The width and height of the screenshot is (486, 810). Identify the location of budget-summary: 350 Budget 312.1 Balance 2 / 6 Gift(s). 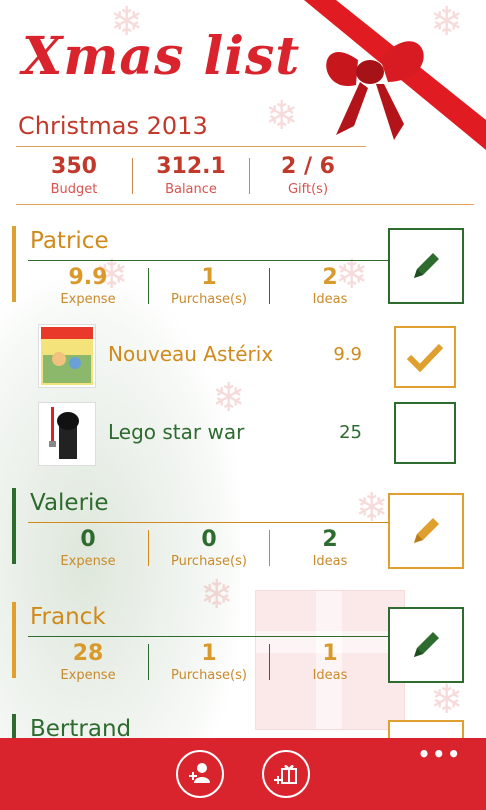
(191, 176).